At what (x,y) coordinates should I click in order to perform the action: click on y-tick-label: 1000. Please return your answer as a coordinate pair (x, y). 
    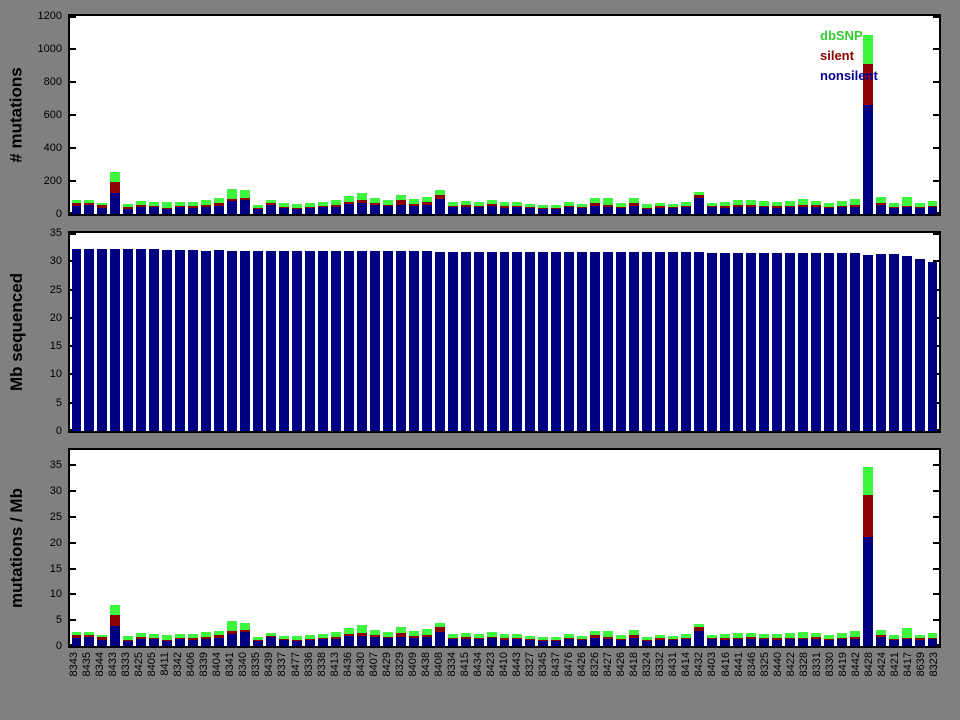
    Looking at the image, I should click on (49, 49).